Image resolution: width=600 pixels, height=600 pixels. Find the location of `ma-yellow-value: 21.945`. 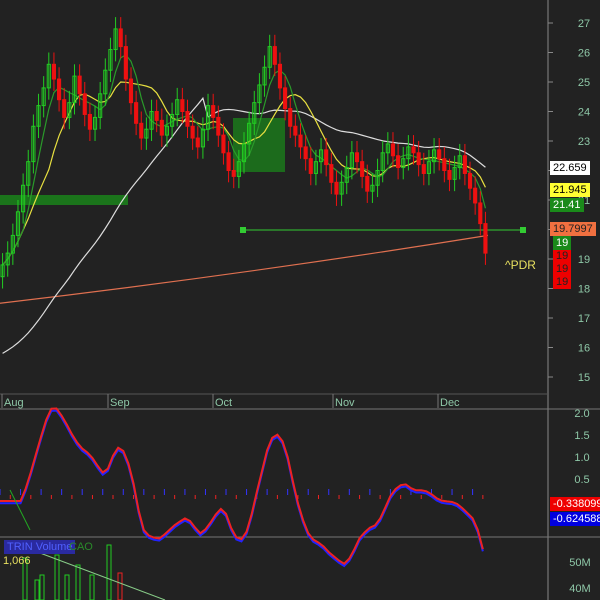

ma-yellow-value: 21.945 is located at coordinates (570, 190).